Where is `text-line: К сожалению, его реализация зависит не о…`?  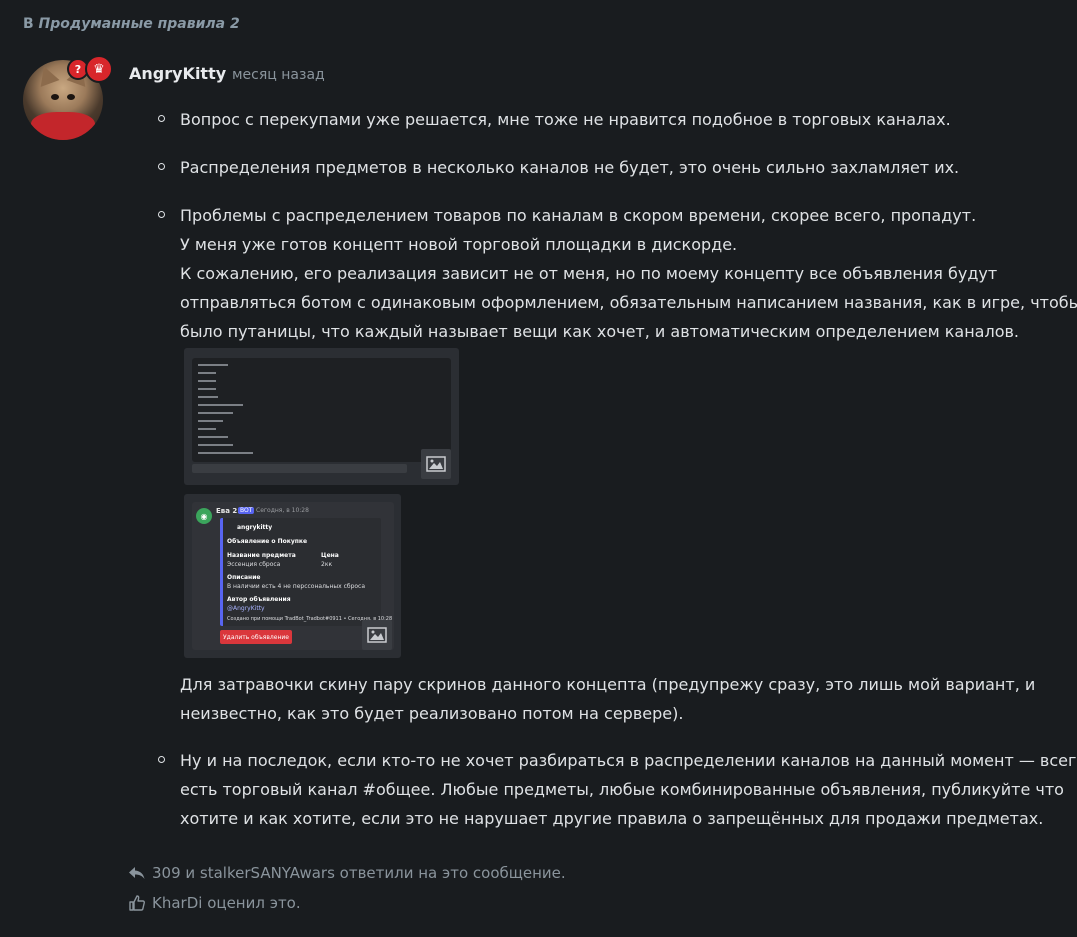
text-line: К сожалению, его реализация зависит не о… is located at coordinates (589, 273).